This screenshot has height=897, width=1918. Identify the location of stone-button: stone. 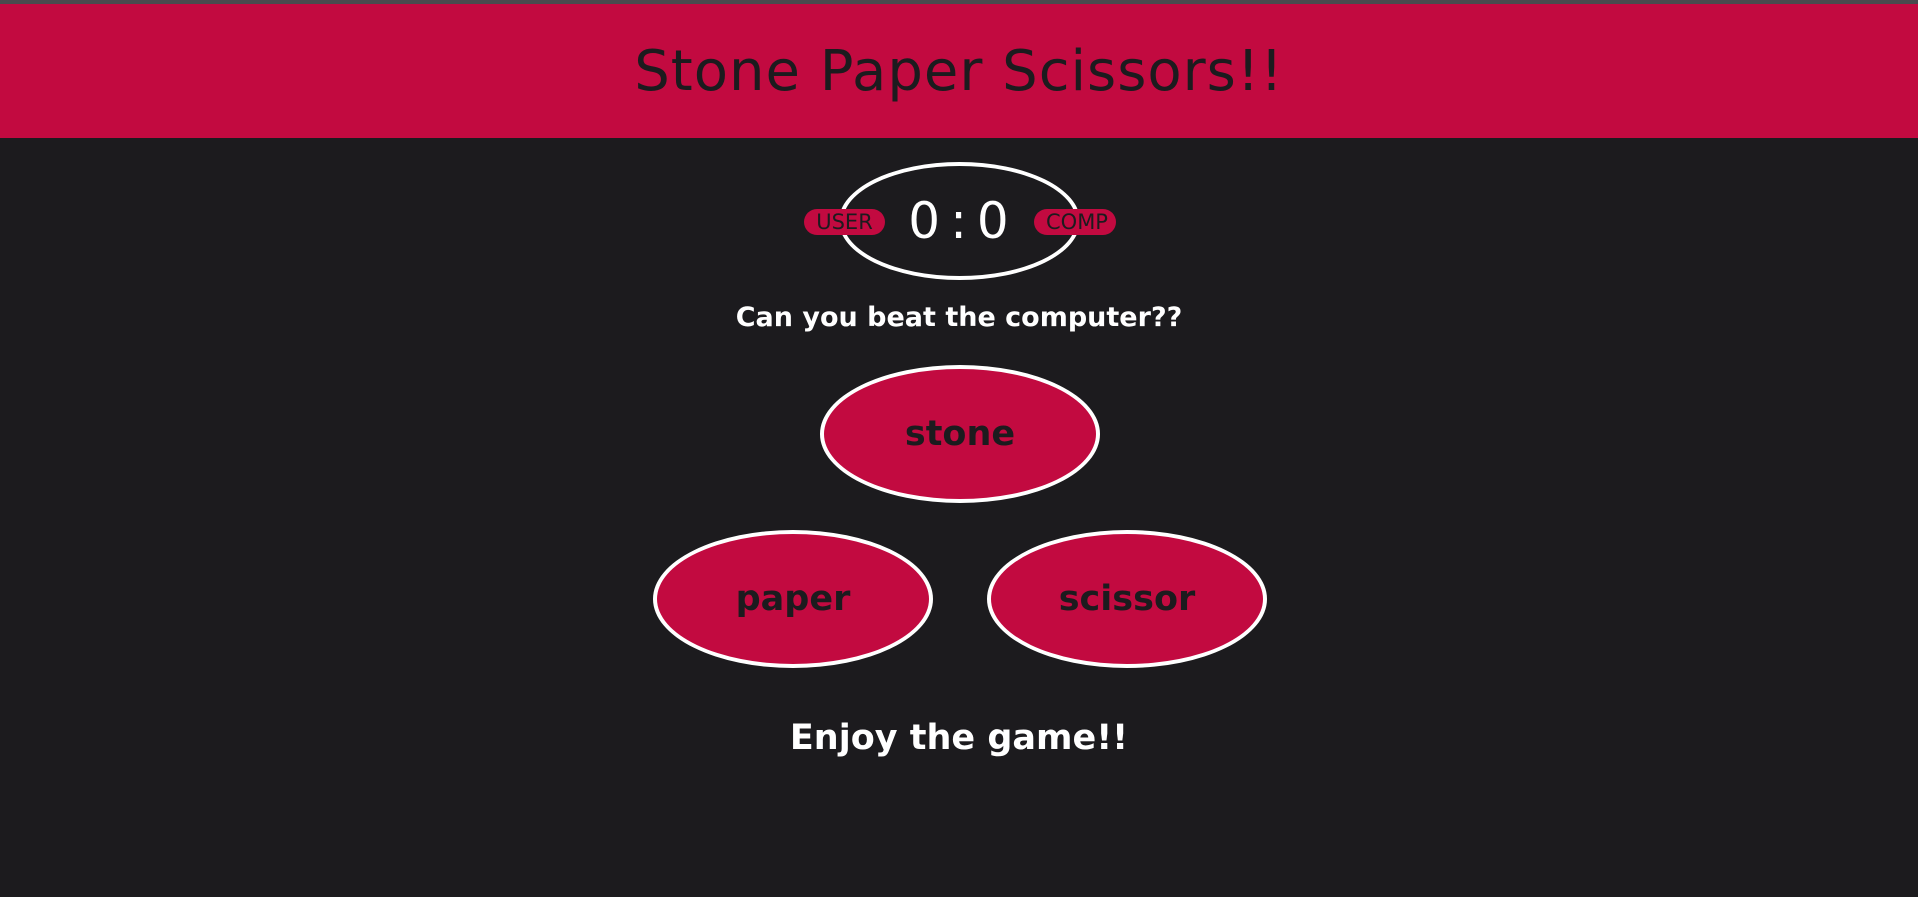
(960, 434).